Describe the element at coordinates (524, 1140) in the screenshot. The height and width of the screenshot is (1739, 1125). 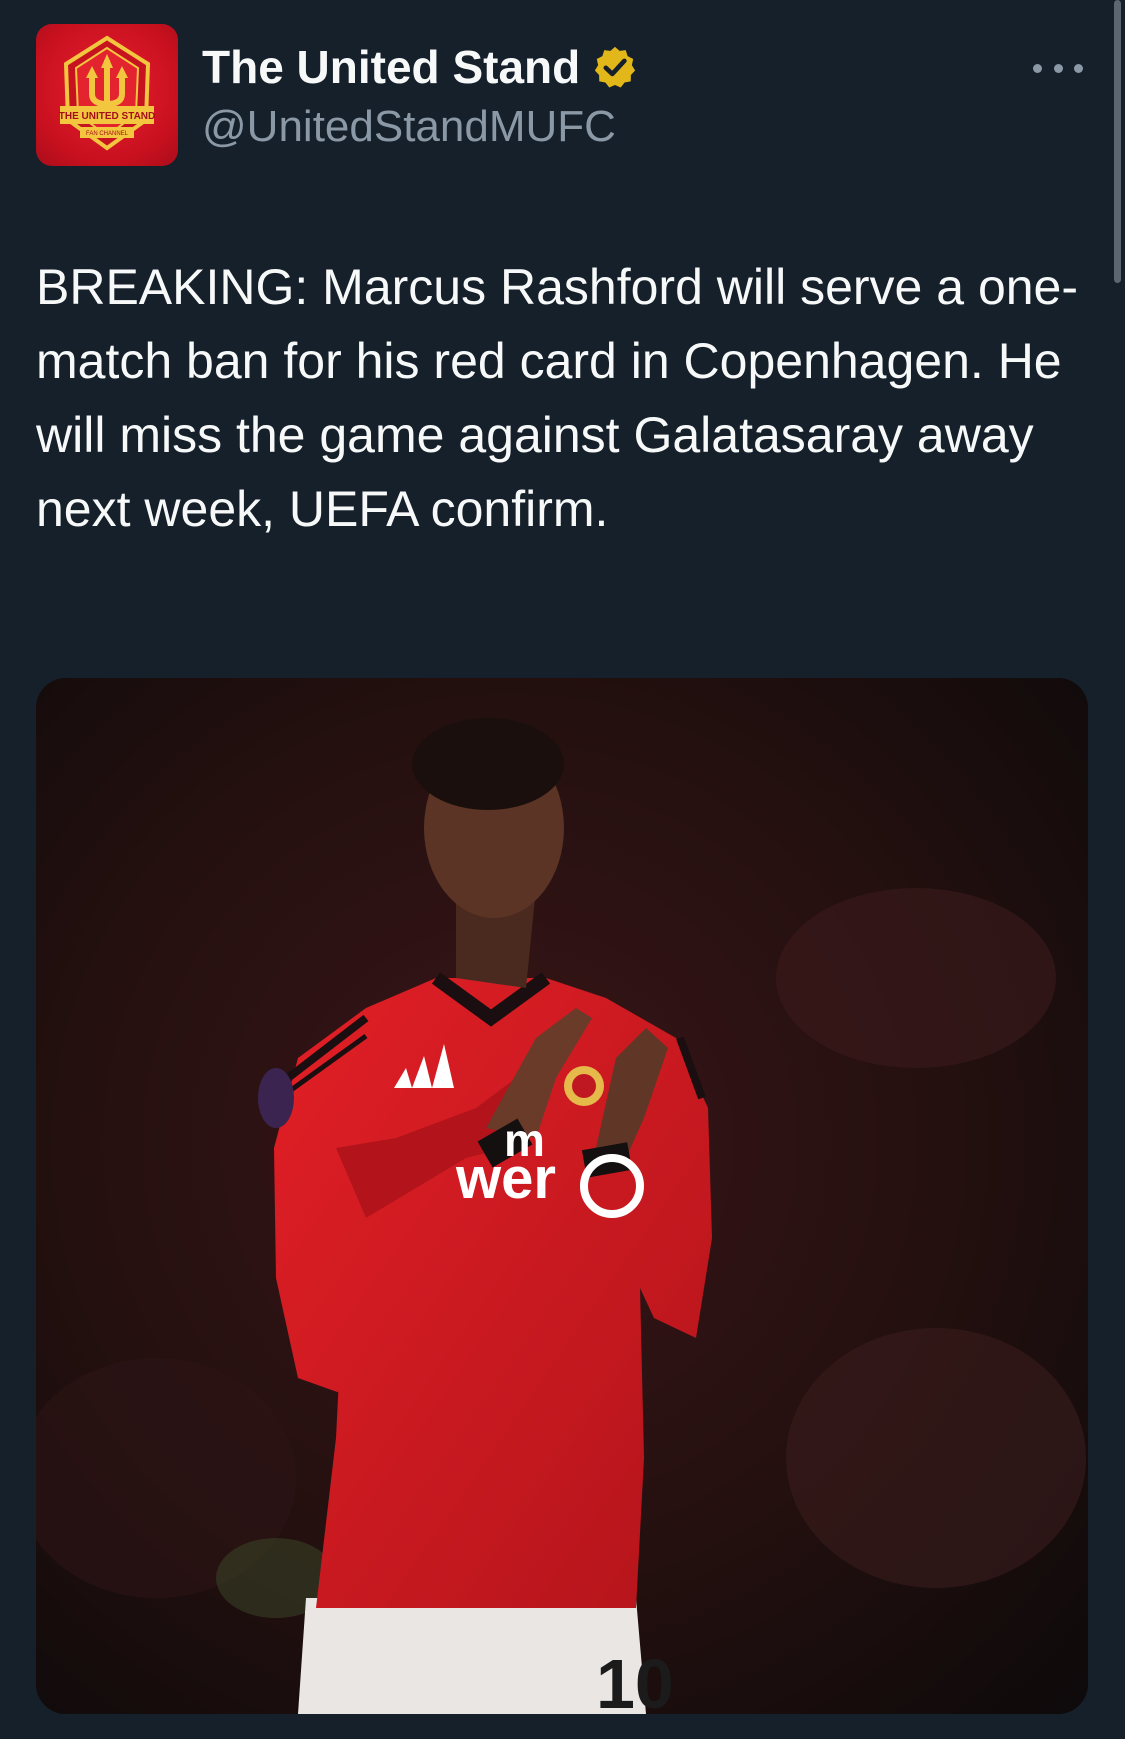
I see `kit-sponsor-partial: m` at that location.